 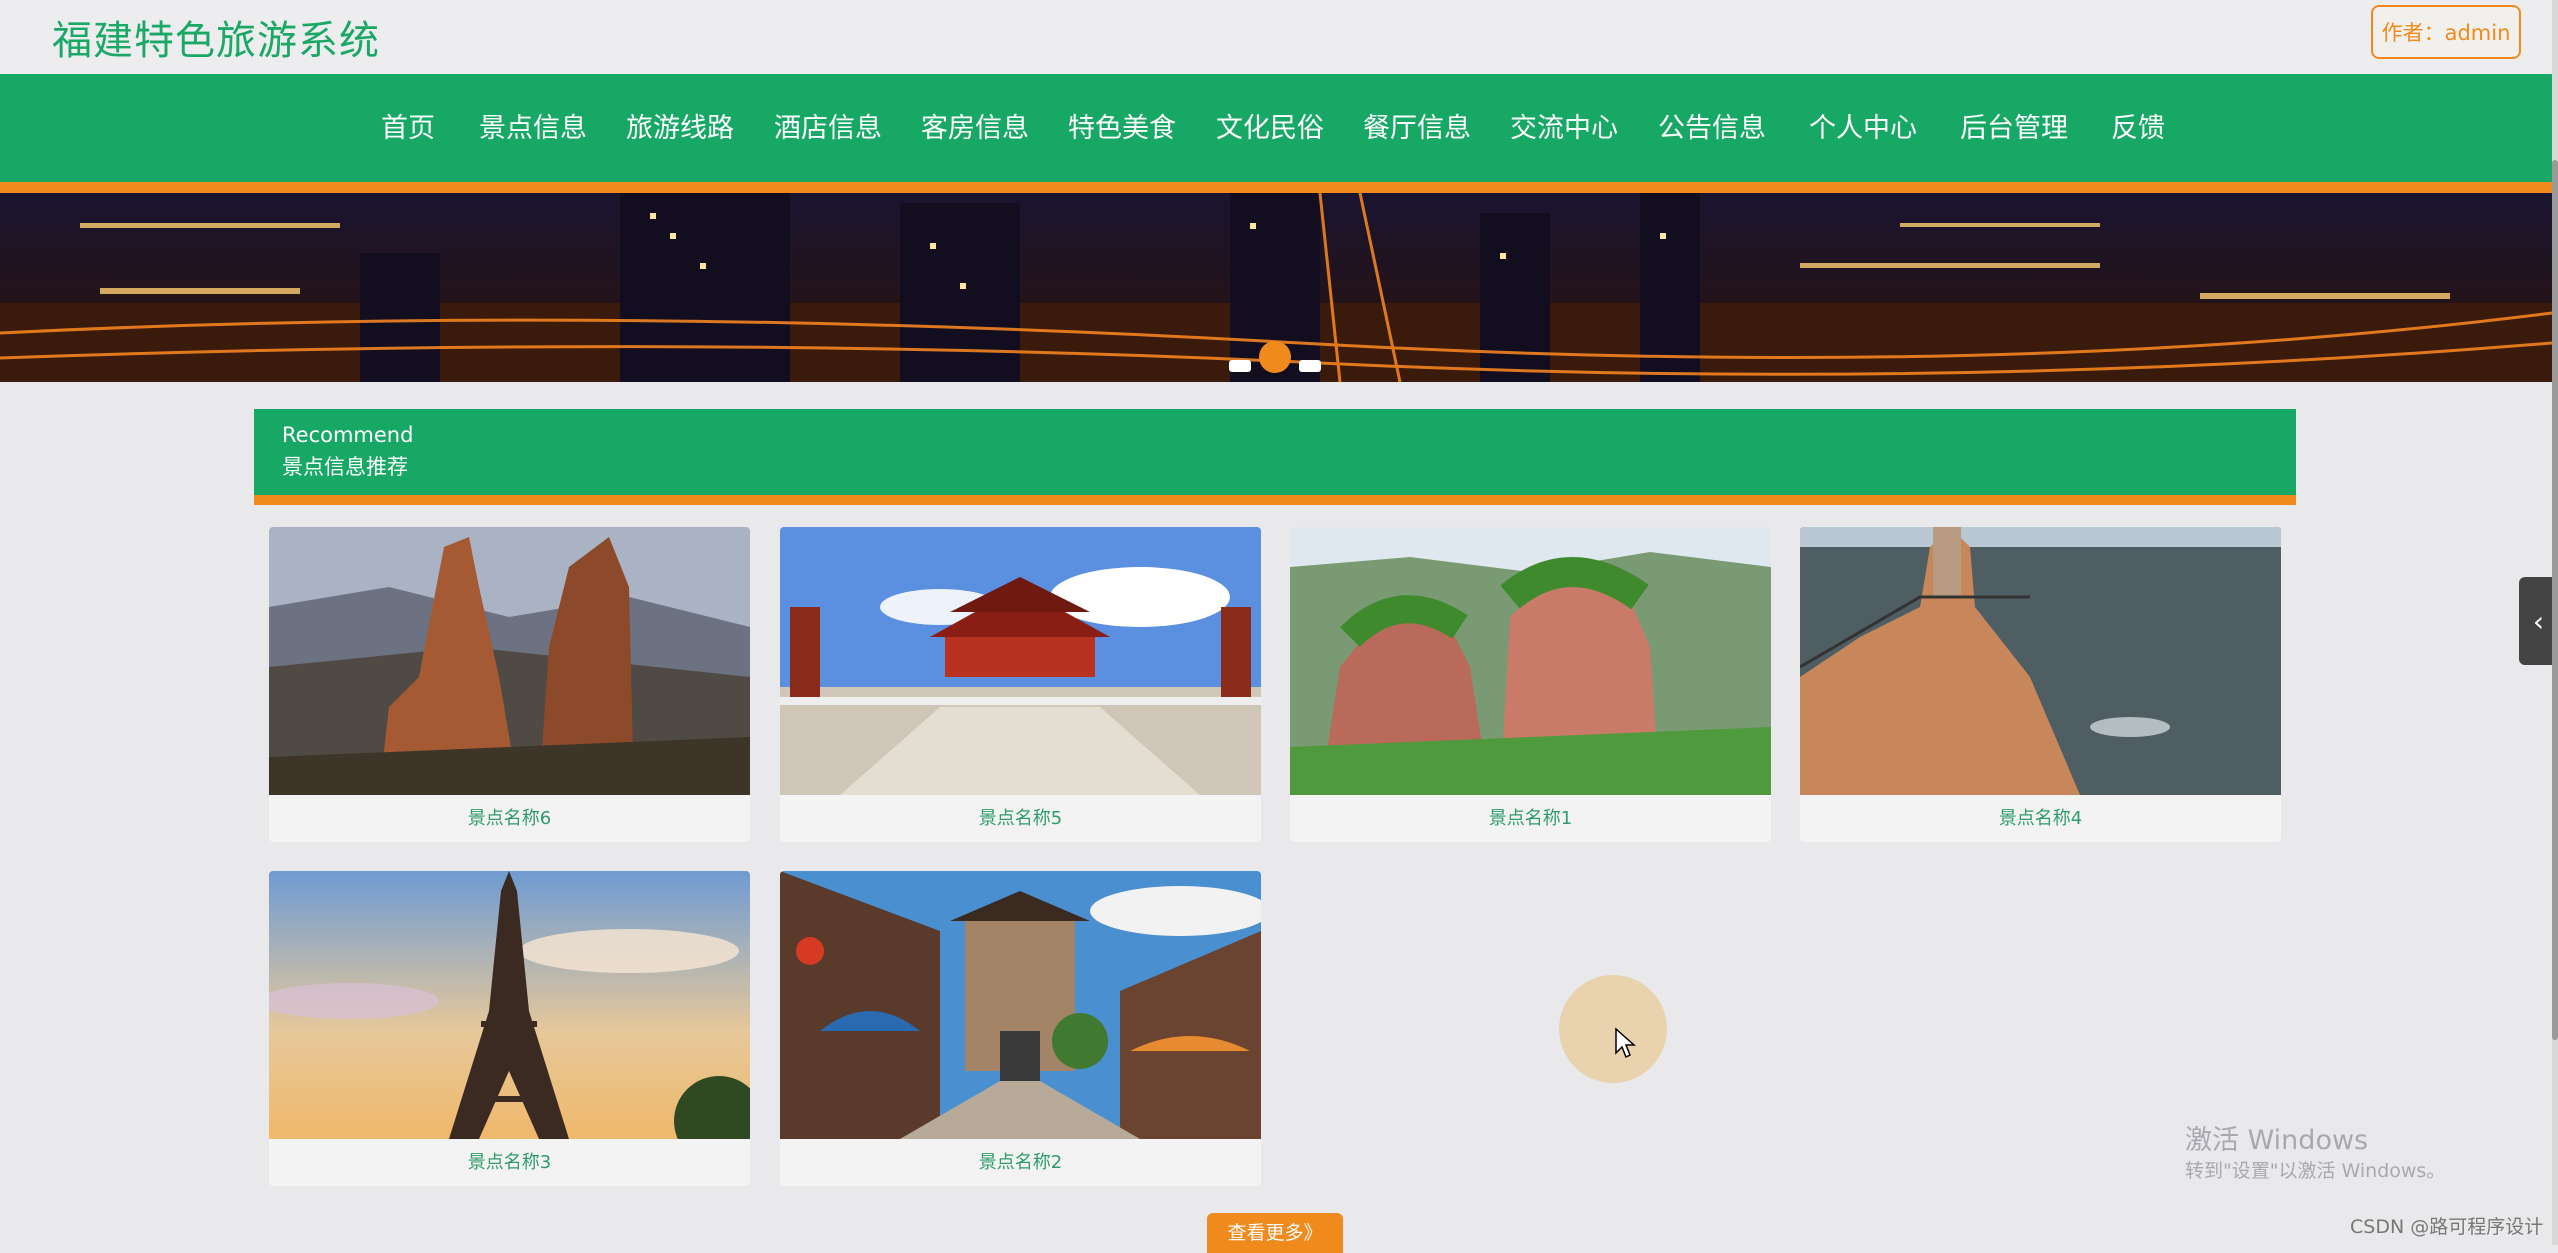 What do you see at coordinates (1530, 818) in the screenshot?
I see `attraction-name: 景点名称1` at bounding box center [1530, 818].